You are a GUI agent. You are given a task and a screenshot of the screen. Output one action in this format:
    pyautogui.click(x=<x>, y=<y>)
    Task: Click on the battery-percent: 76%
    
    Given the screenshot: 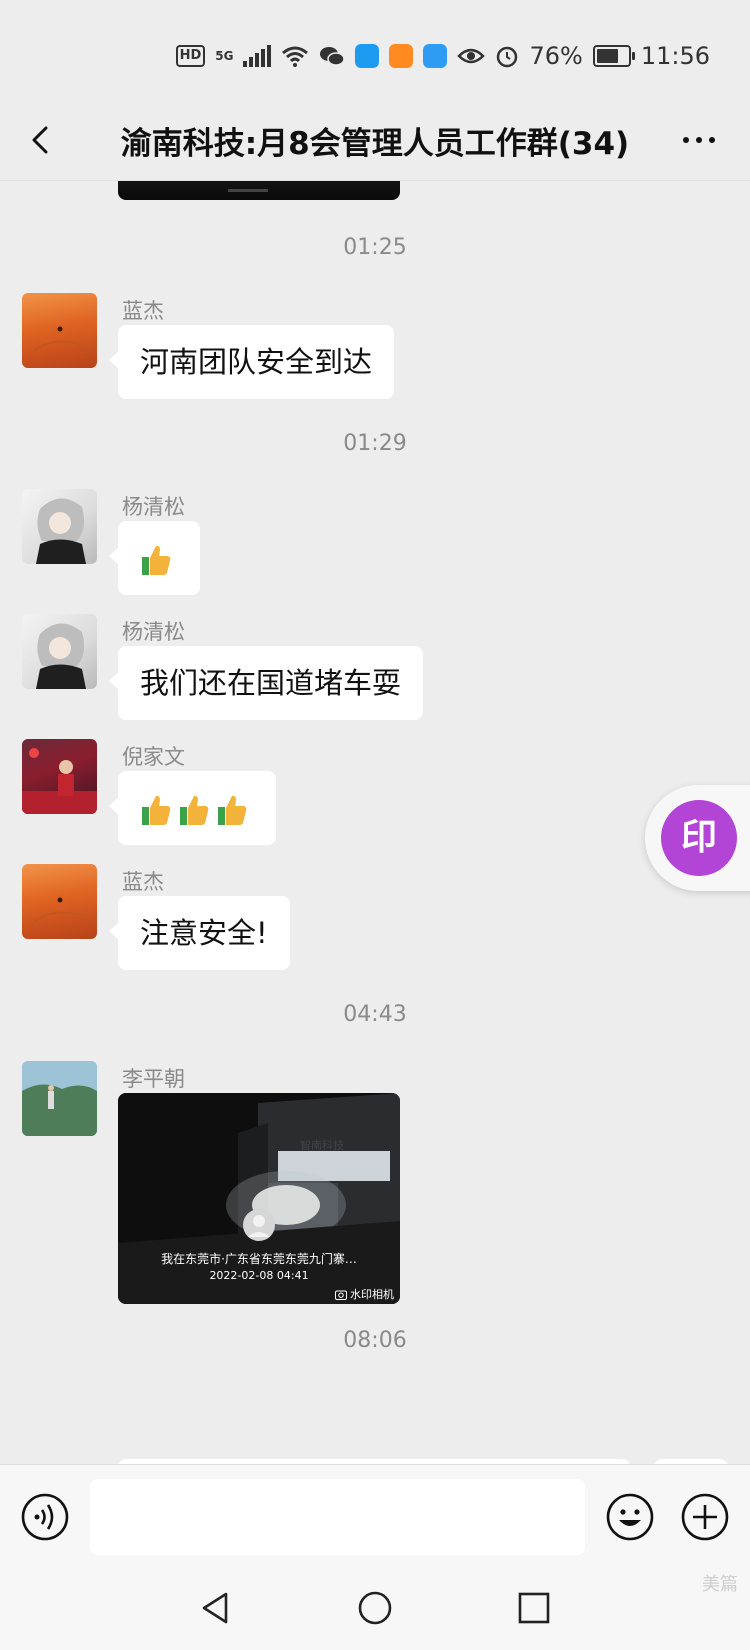 What is the action you would take?
    pyautogui.click(x=556, y=56)
    